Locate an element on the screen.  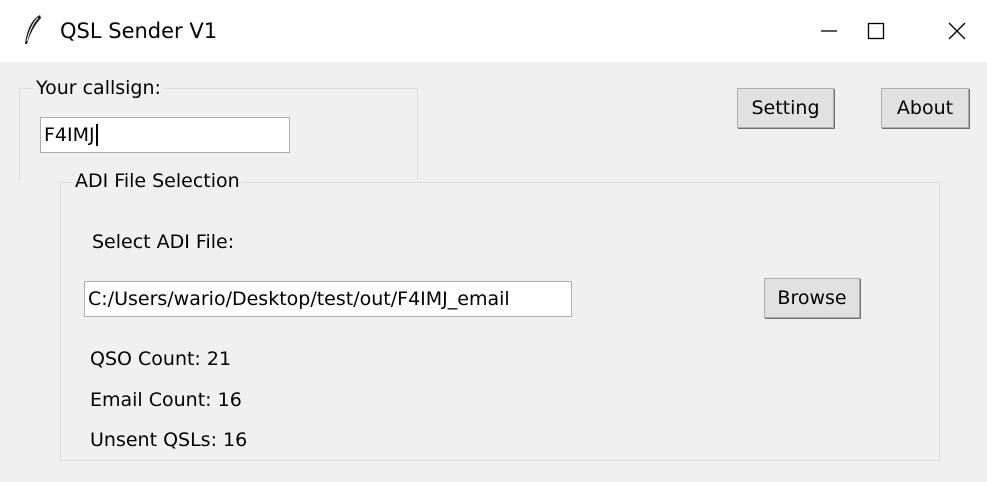
window-title: QSL Sender V1 is located at coordinates (139, 31).